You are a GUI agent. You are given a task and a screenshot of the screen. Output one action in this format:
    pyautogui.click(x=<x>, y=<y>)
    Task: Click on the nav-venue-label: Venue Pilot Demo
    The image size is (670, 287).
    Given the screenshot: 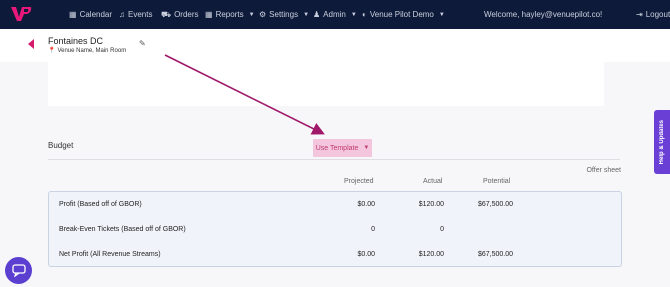 What is the action you would take?
    pyautogui.click(x=401, y=14)
    